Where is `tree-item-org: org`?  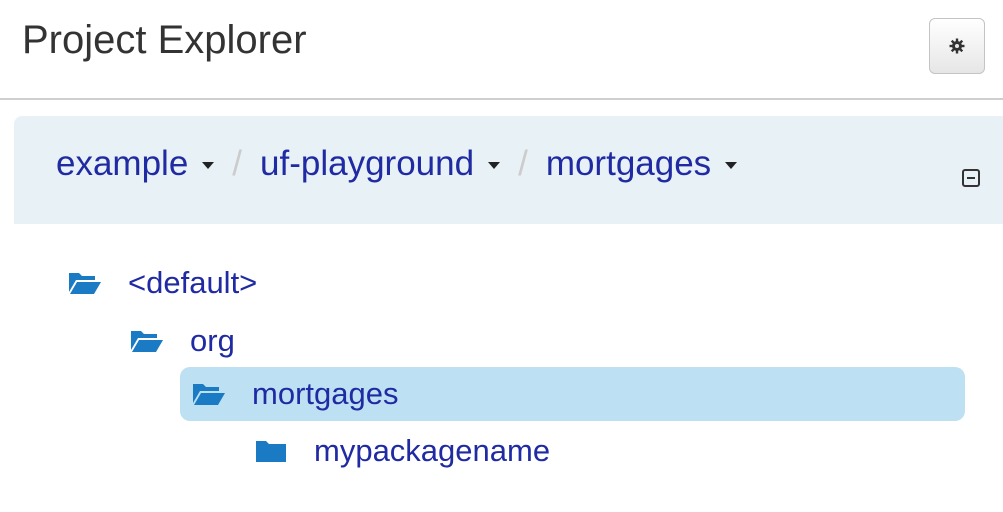
tree-item-org: org is located at coordinates (182, 341).